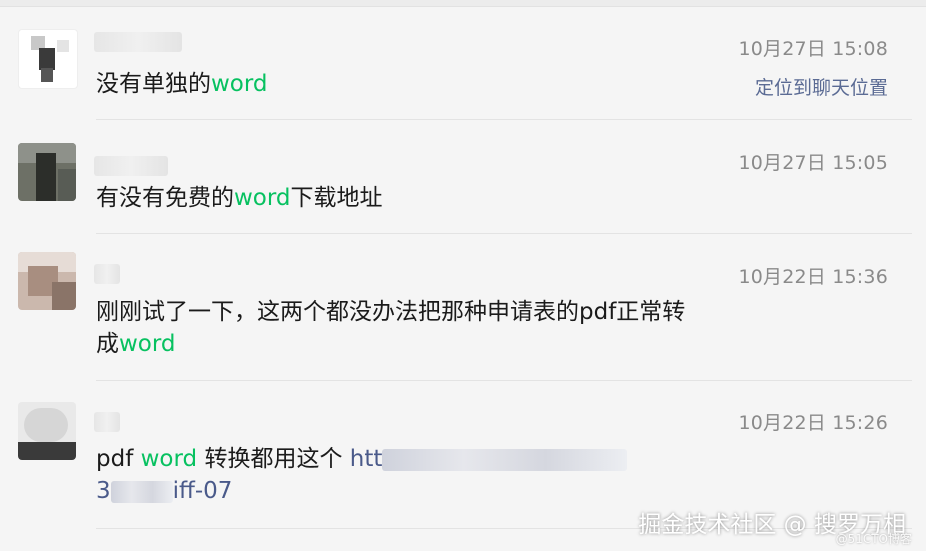 This screenshot has height=551, width=926. I want to click on top-border, so click(463, 3).